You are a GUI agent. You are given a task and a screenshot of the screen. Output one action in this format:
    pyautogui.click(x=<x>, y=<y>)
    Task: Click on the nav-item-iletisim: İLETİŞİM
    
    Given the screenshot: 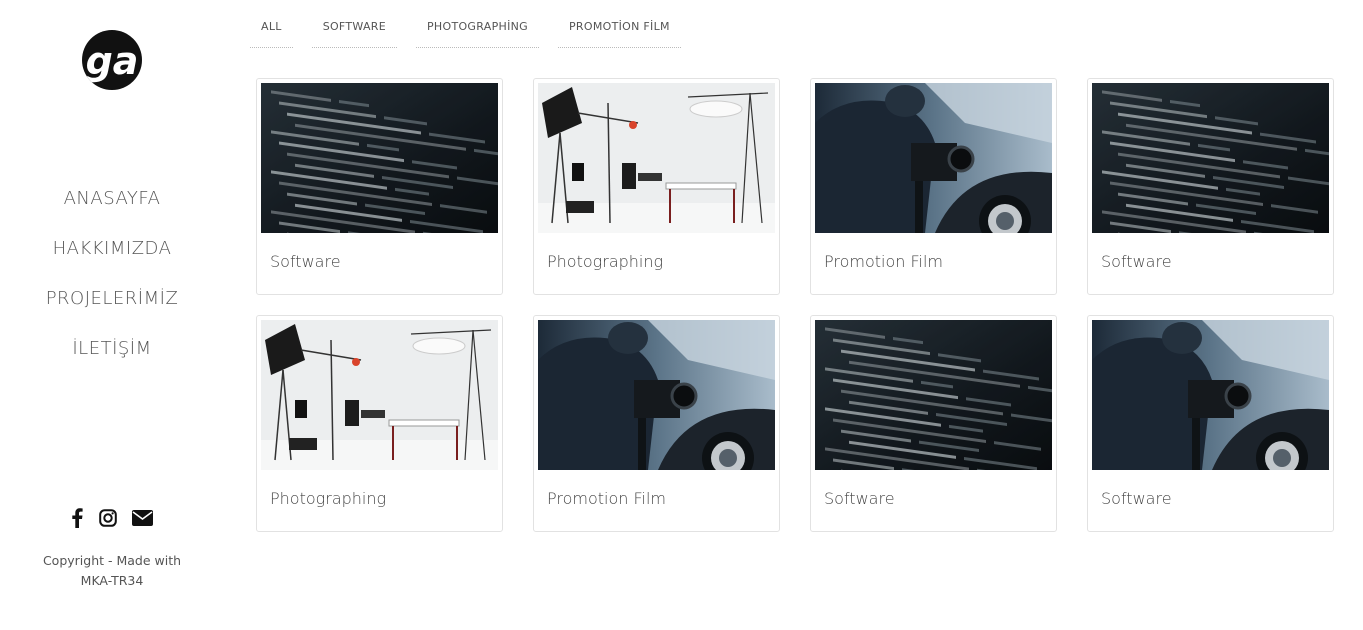 What is the action you would take?
    pyautogui.click(x=111, y=349)
    